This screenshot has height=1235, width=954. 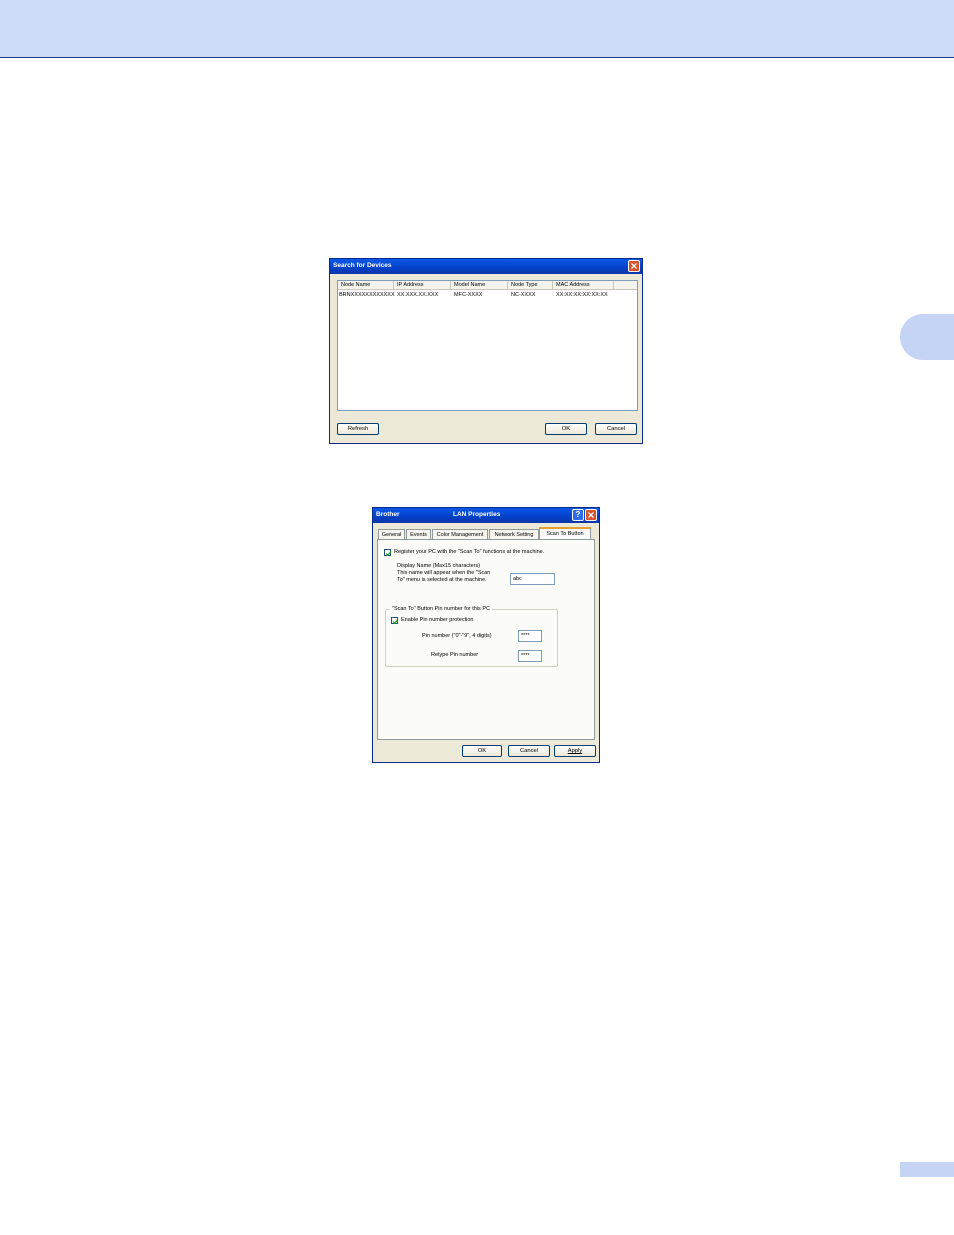 What do you see at coordinates (477, 514) in the screenshot?
I see `dialog-title: LAN Properties` at bounding box center [477, 514].